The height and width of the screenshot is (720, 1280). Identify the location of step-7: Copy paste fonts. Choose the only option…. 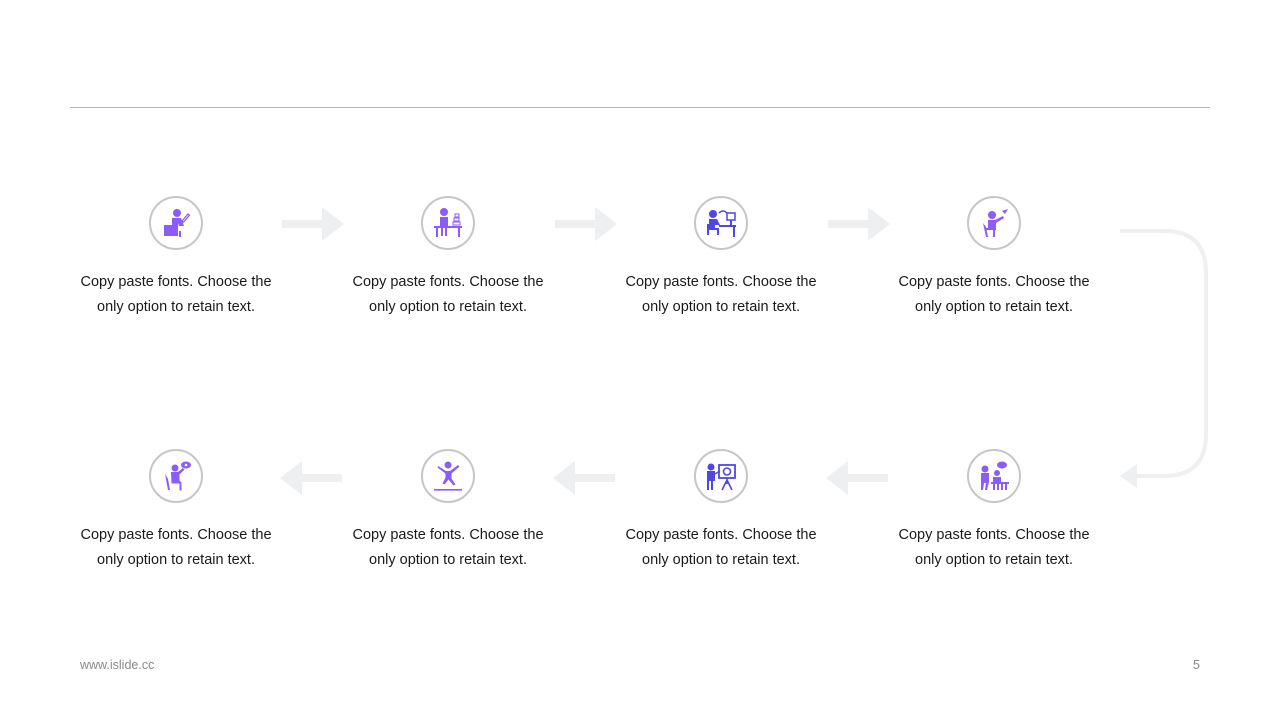
(448, 511).